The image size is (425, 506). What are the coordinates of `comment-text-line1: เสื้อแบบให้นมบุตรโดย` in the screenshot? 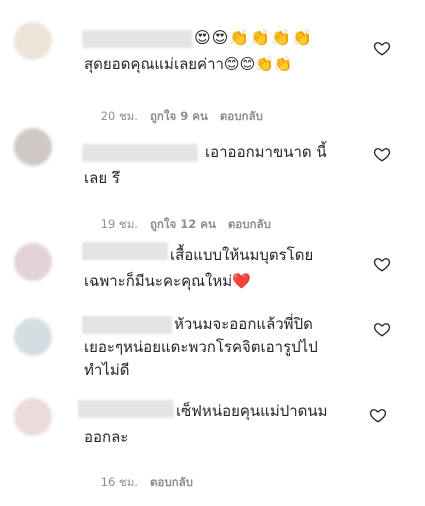 It's located at (242, 255).